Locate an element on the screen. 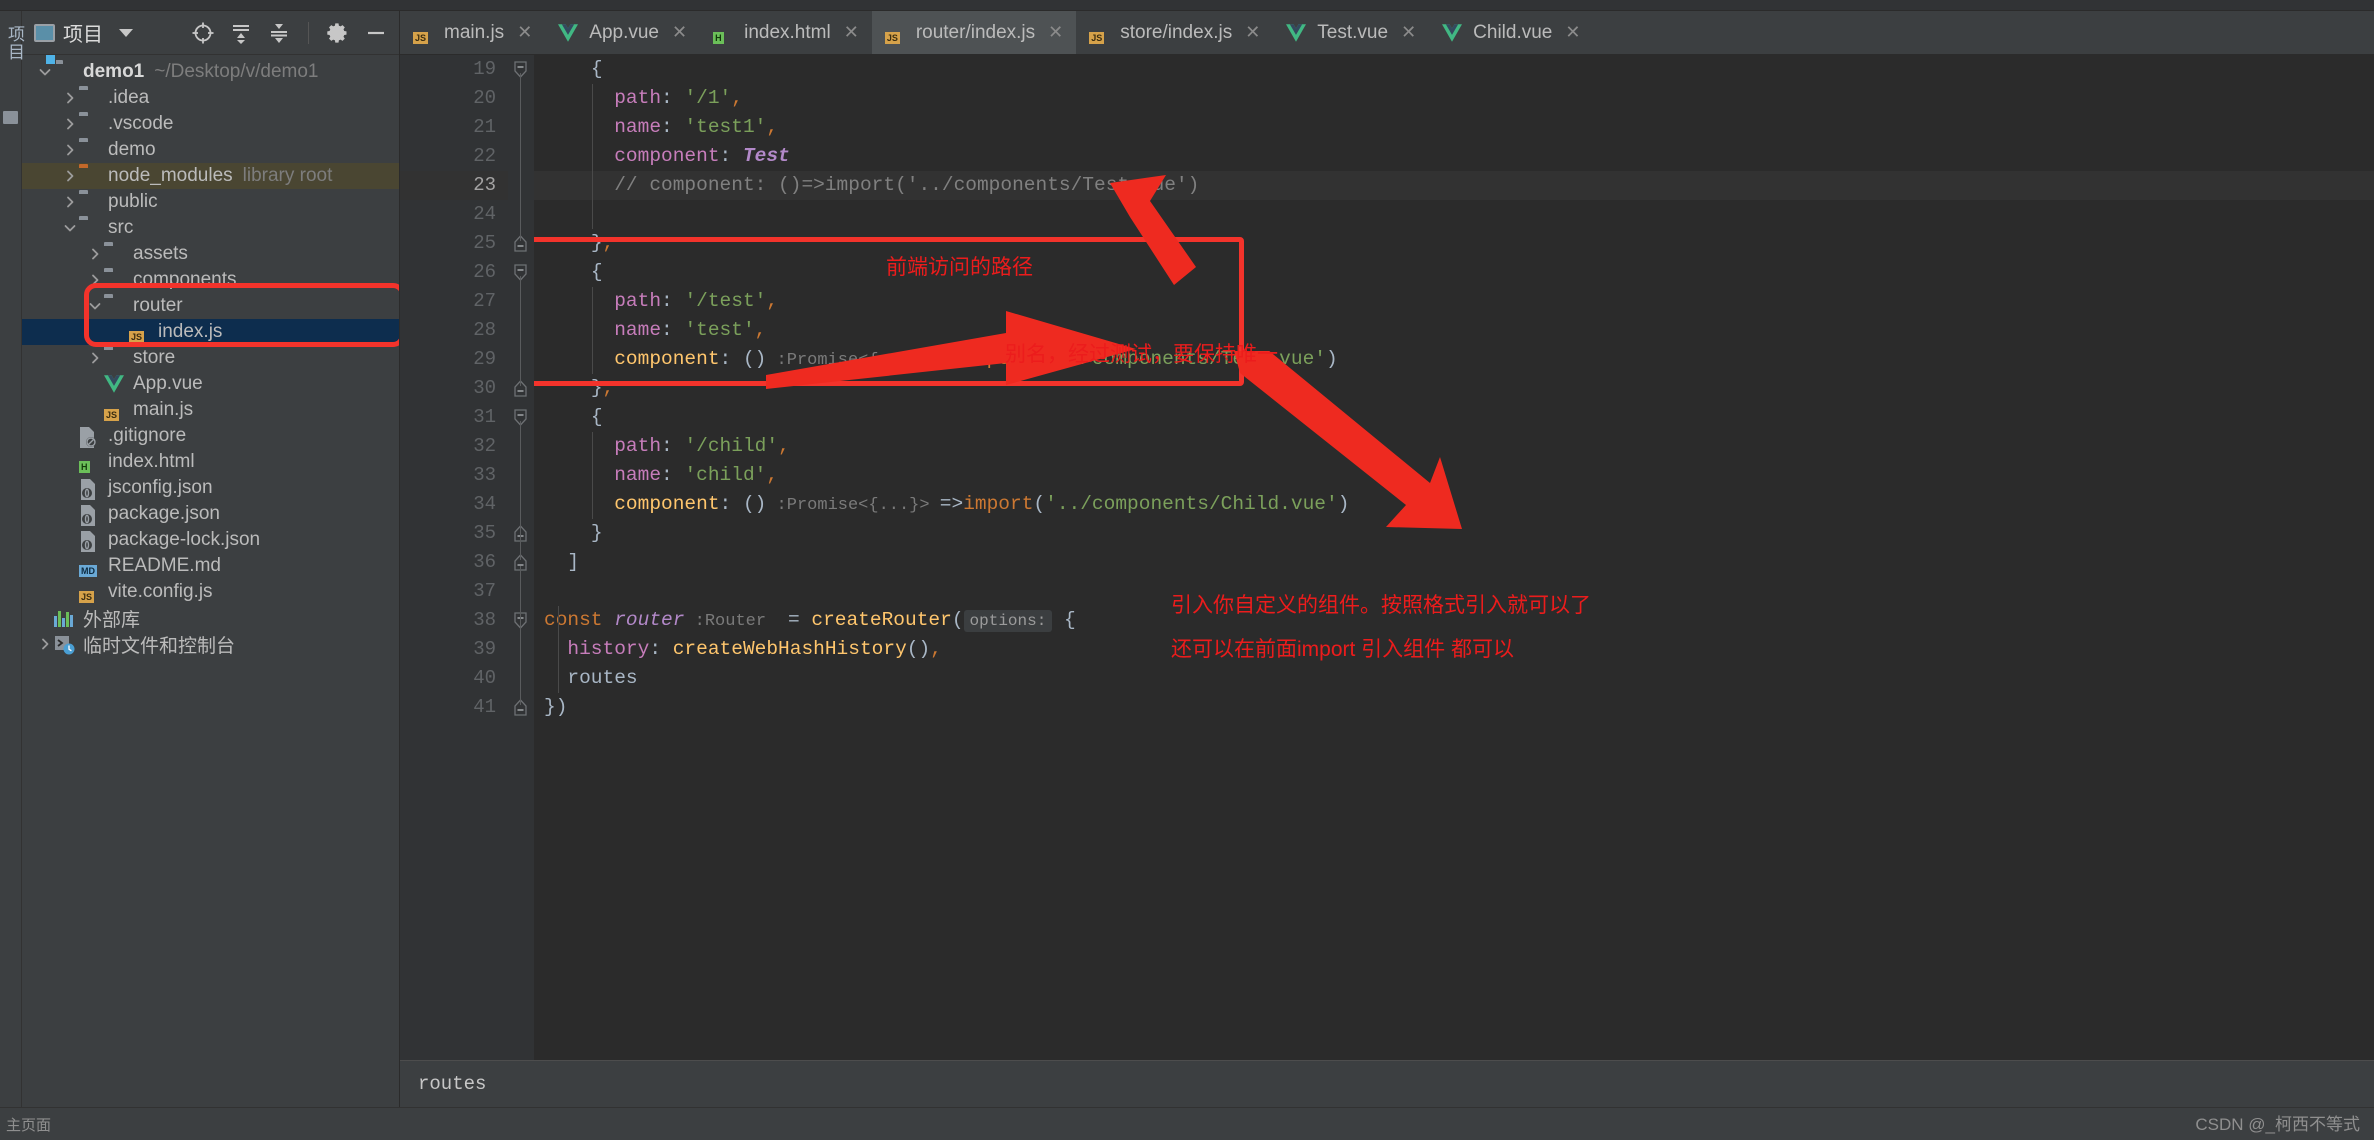  tree-item--idea: .idea is located at coordinates (210, 98).